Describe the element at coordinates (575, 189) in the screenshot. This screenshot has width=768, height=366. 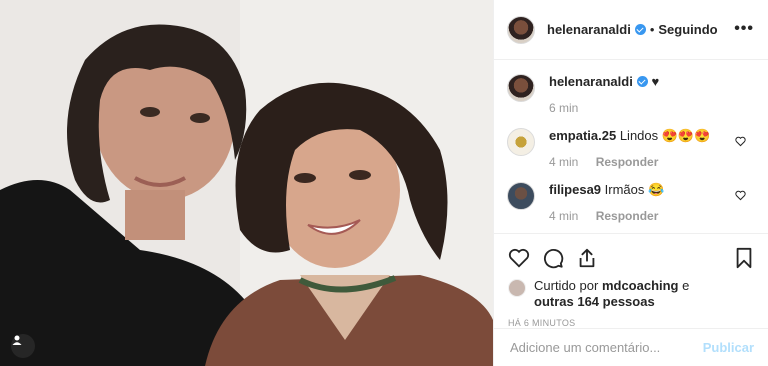
I see `comment-username: filipesa9` at that location.